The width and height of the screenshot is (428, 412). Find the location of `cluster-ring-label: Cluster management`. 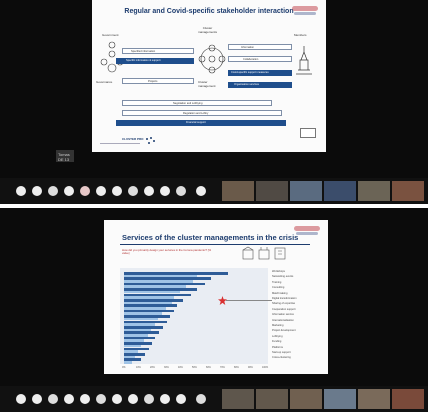

cluster-ring-label: Cluster management is located at coordinates (207, 84).